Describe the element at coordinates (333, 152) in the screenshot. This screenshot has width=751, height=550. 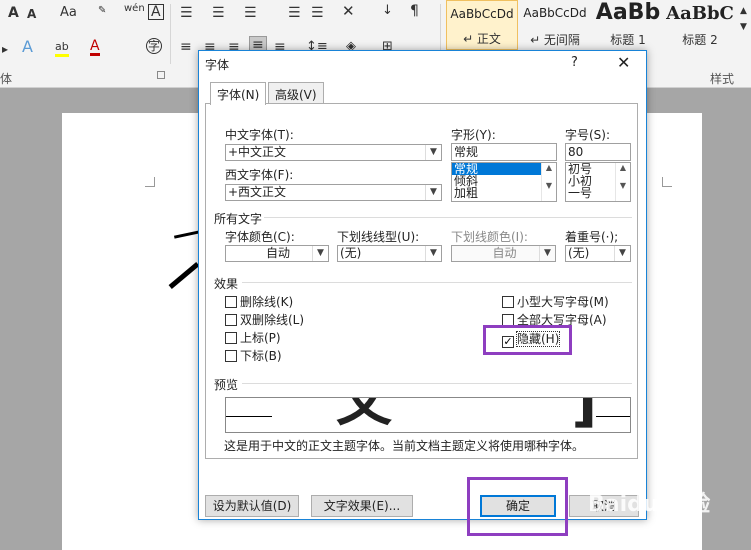
I see `chinese-font-select: +中文正文 ▼` at that location.